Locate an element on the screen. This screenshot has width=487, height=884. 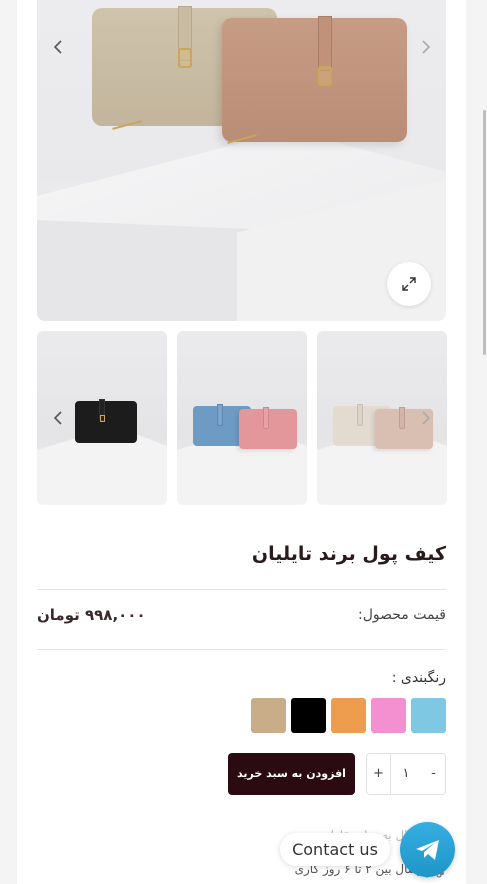
color-swatch-orange is located at coordinates (348, 715).